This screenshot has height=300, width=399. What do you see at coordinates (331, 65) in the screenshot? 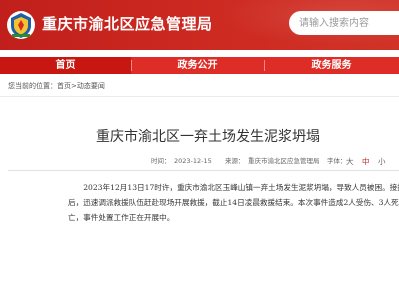
I see `nav-item-government-services: 政务服务` at bounding box center [331, 65].